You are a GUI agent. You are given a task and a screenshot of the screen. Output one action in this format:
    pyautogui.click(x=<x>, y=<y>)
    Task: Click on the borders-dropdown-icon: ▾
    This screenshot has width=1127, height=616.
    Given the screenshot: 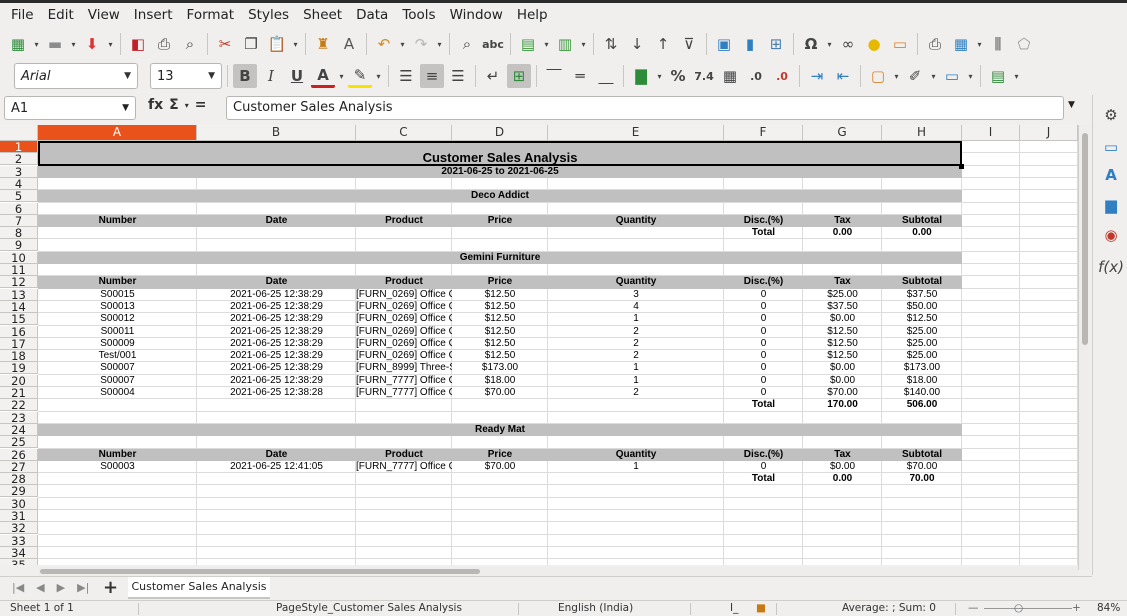 What is the action you would take?
    pyautogui.click(x=896, y=76)
    